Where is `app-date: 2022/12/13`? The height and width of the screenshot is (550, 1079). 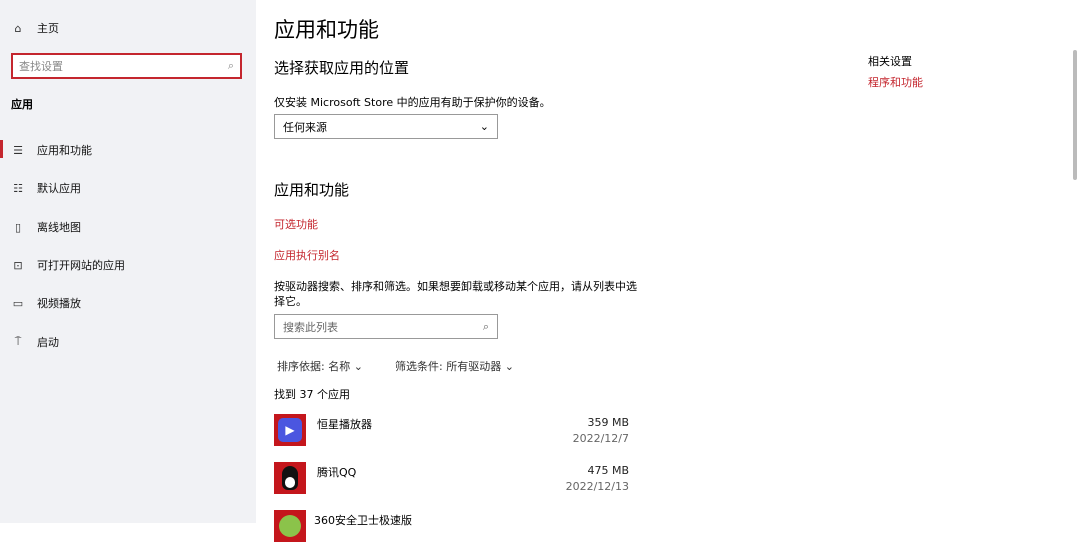
app-date: 2022/12/13 is located at coordinates (597, 486).